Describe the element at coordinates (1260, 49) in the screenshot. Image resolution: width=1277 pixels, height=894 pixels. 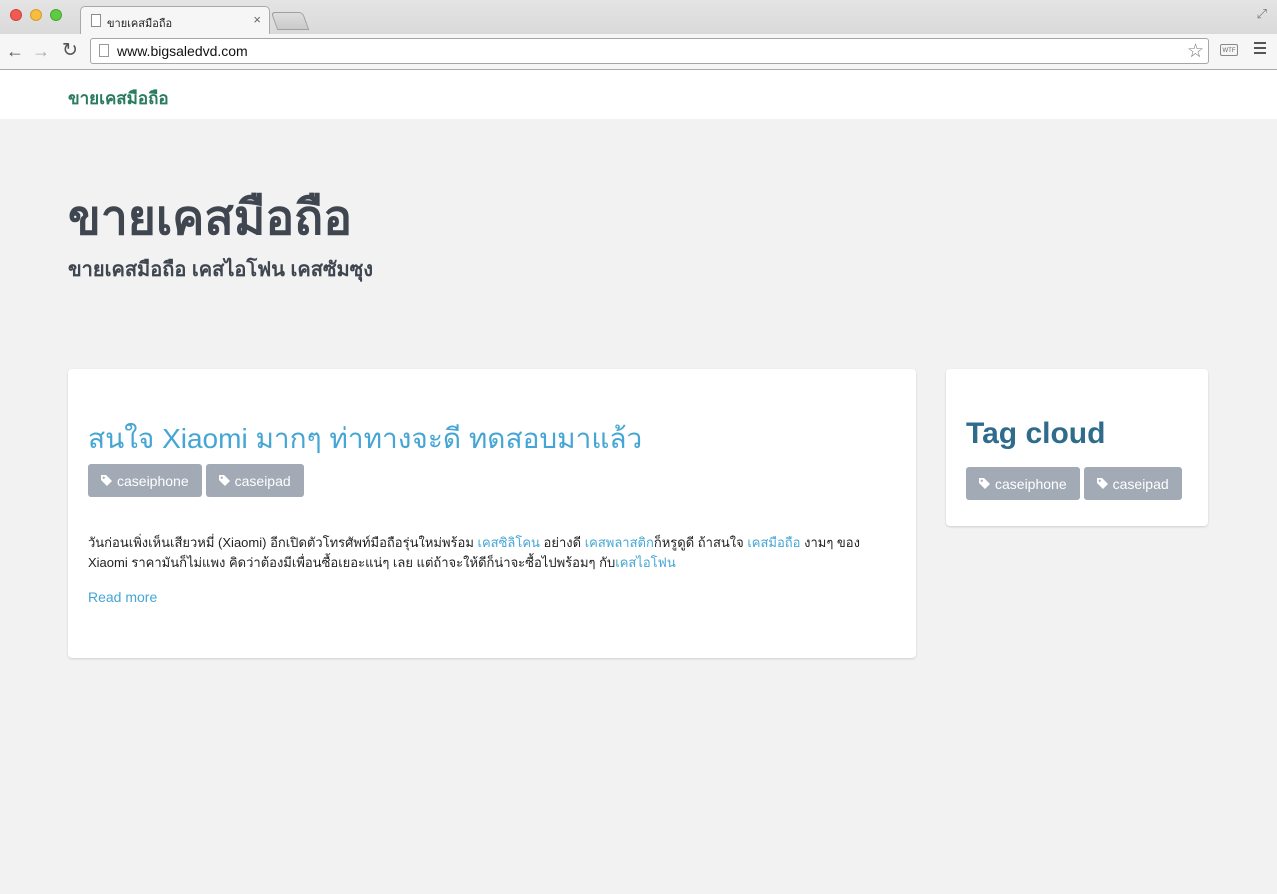
I see `menu-icon` at that location.